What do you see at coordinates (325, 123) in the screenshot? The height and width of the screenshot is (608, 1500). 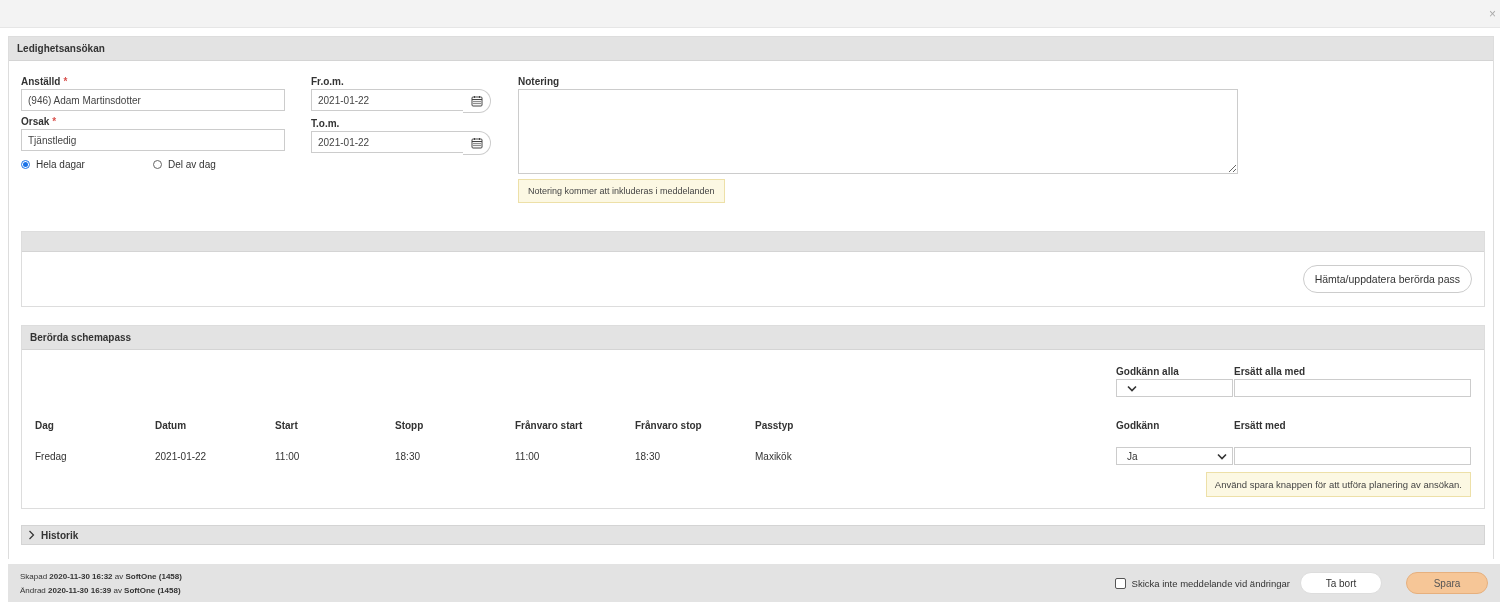 I see `field-label: T.o.m.` at bounding box center [325, 123].